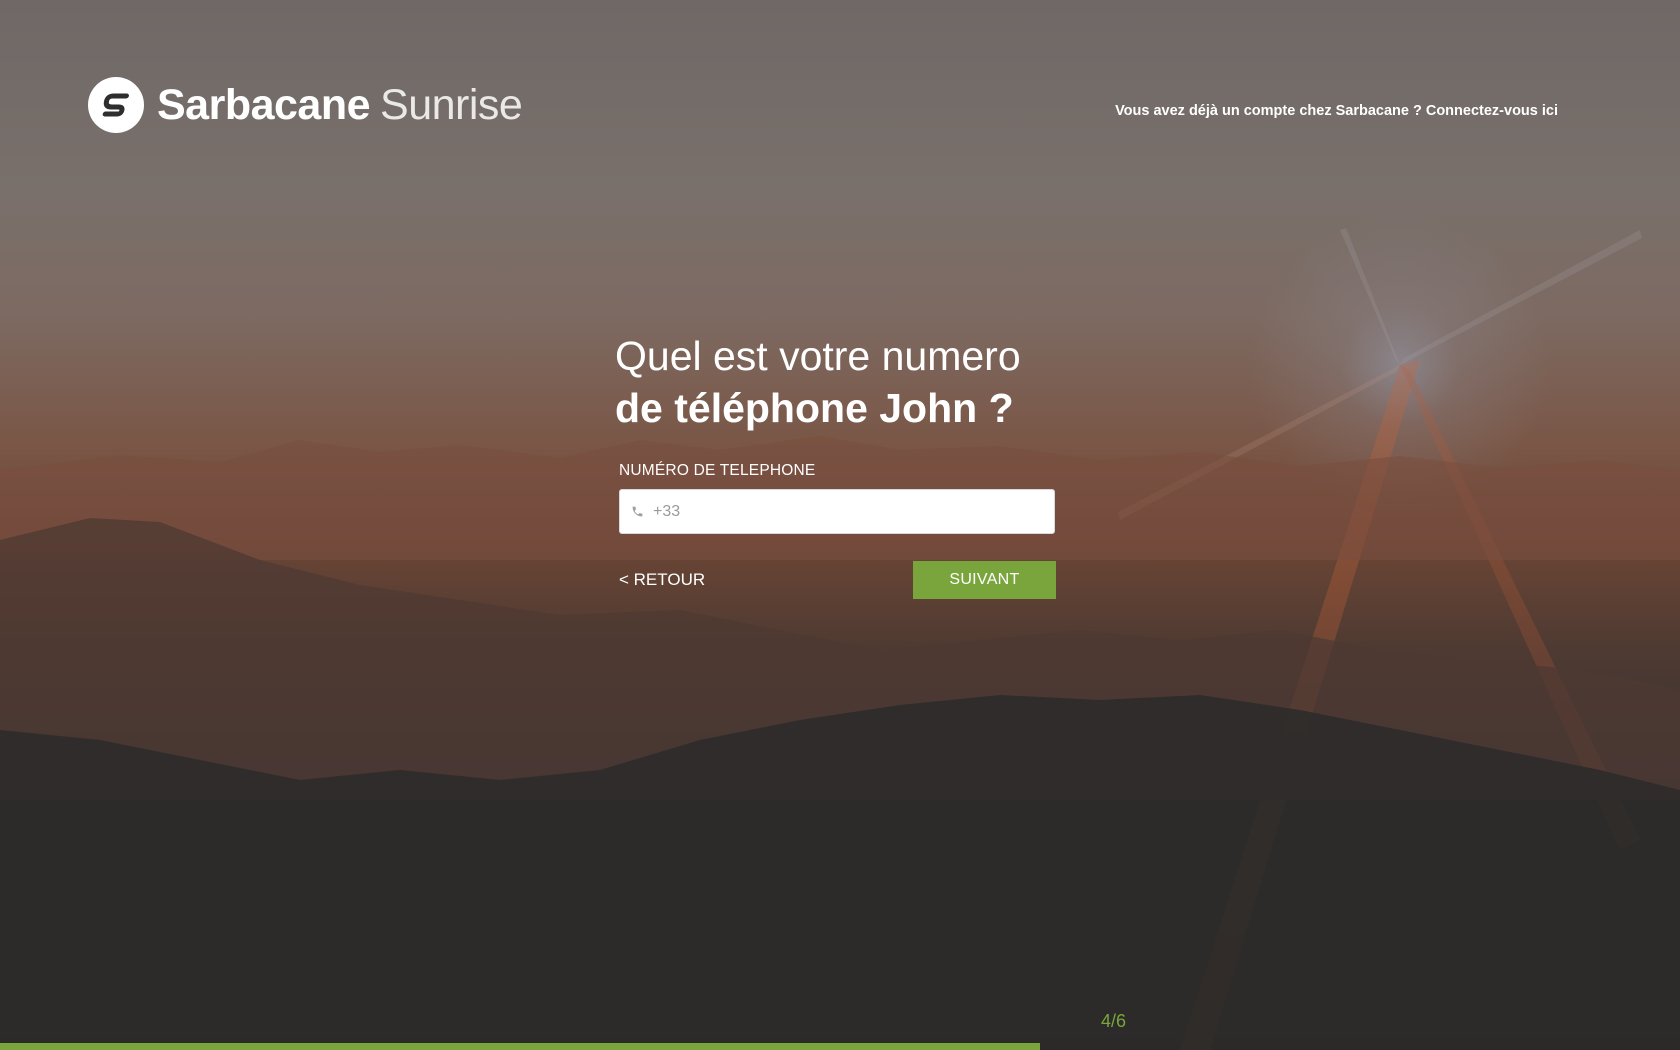 The height and width of the screenshot is (1050, 1680). Describe the element at coordinates (814, 408) in the screenshot. I see `question-line-2: de téléphone John ?` at that location.